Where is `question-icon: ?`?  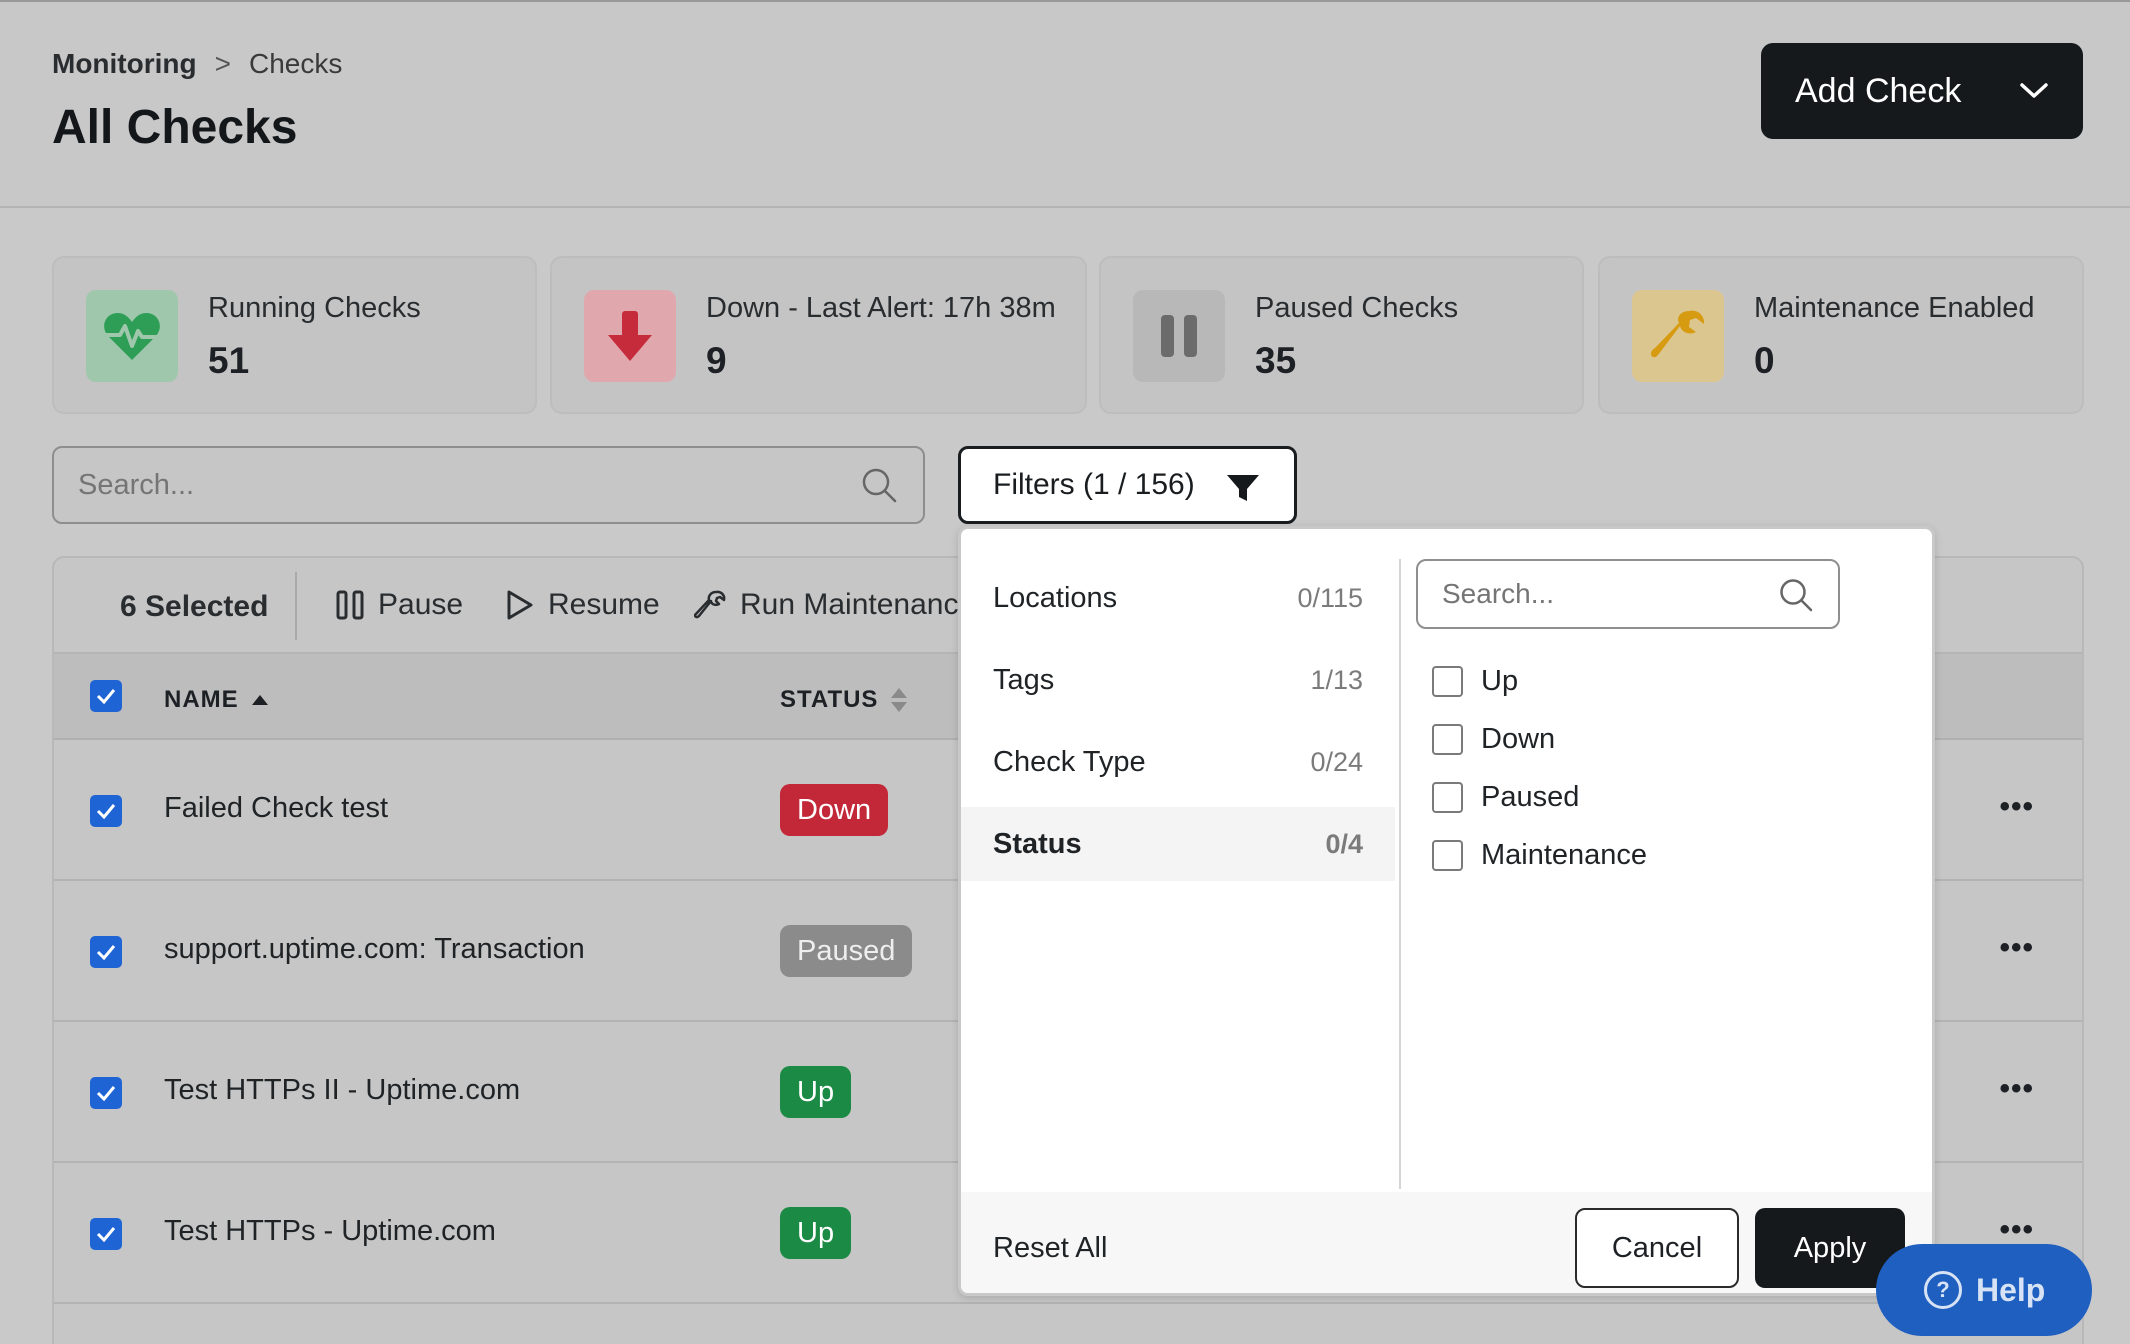
question-icon: ? is located at coordinates (1943, 1290).